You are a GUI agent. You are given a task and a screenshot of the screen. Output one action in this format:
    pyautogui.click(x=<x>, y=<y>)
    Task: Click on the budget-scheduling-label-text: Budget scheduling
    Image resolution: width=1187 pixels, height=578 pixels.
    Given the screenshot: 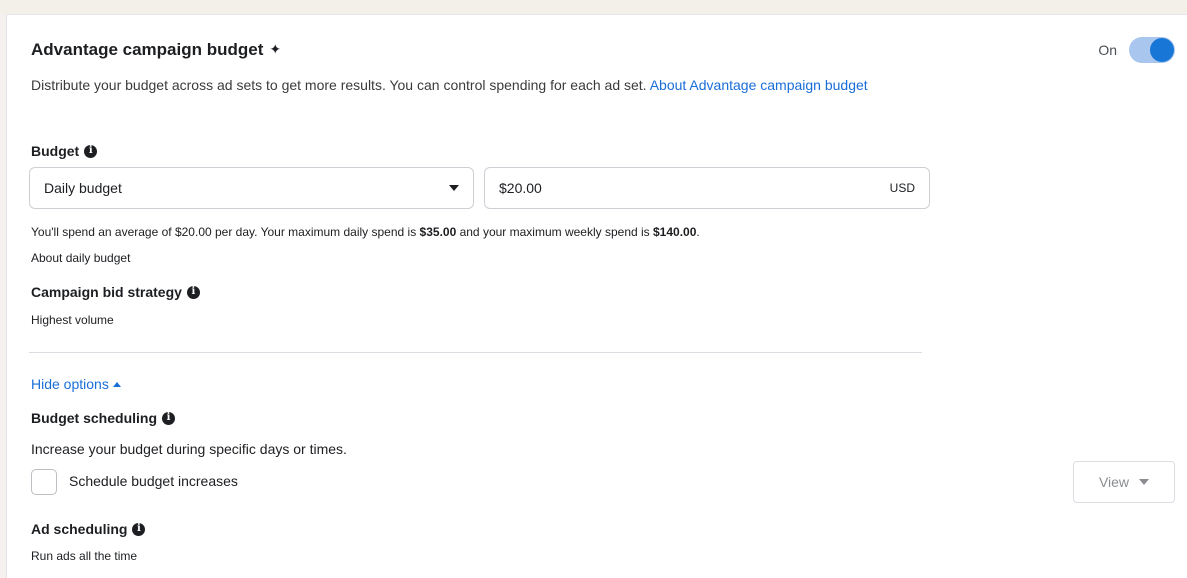 What is the action you would take?
    pyautogui.click(x=94, y=418)
    